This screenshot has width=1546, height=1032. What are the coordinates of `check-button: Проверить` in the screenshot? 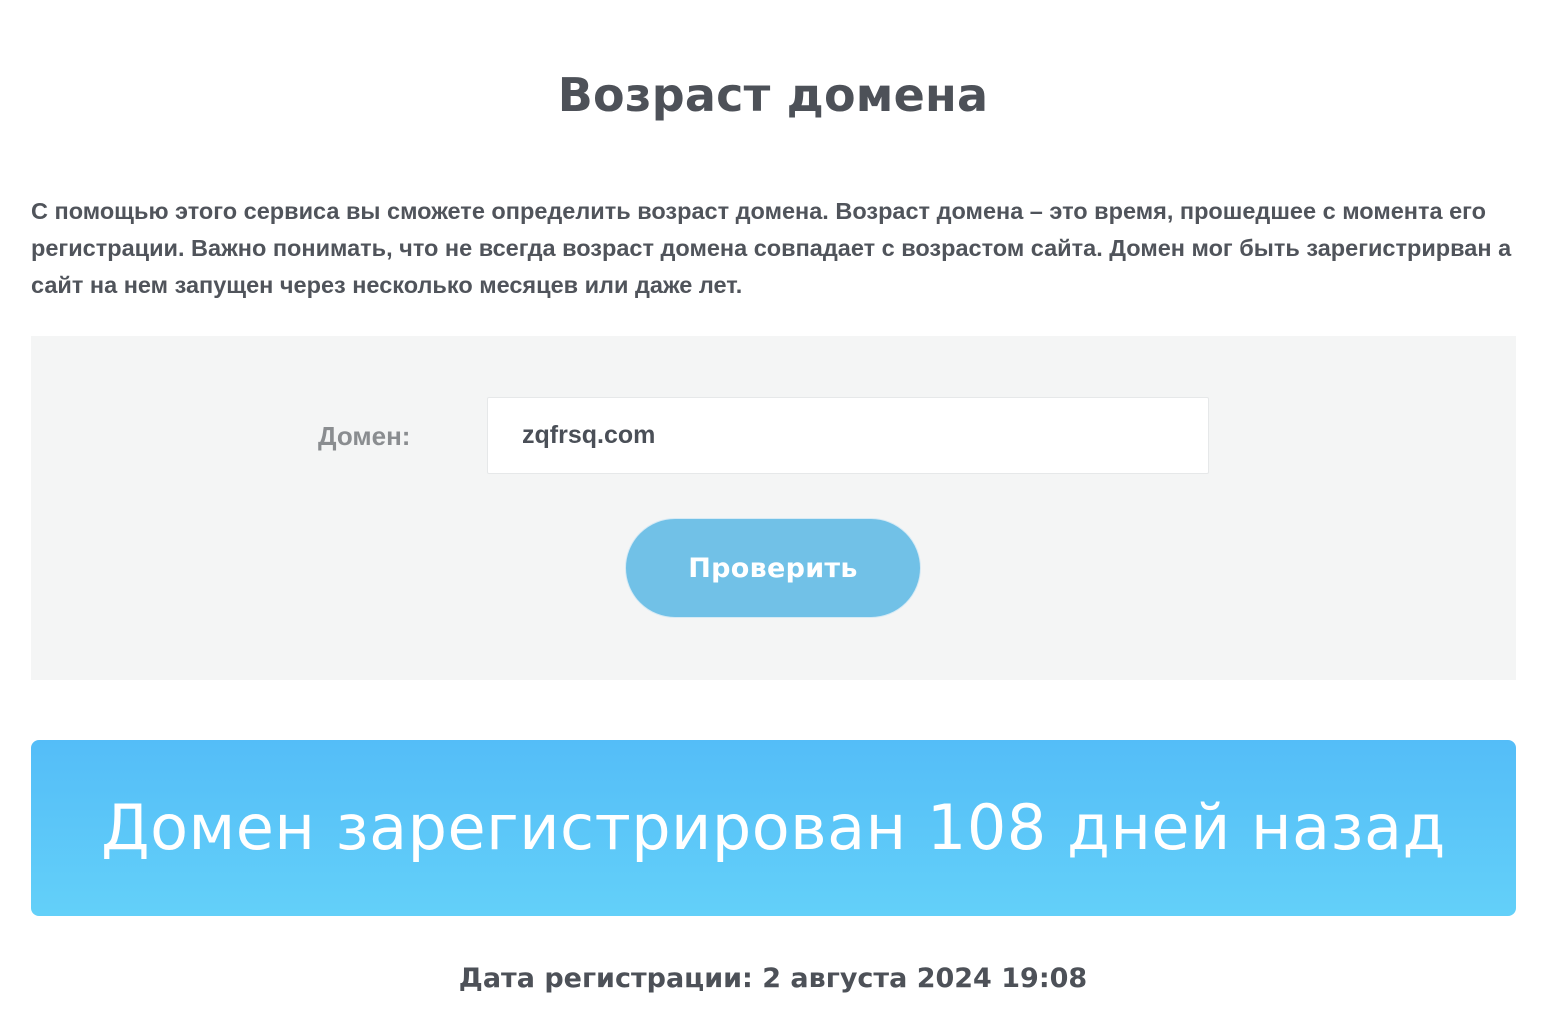 It's located at (773, 568).